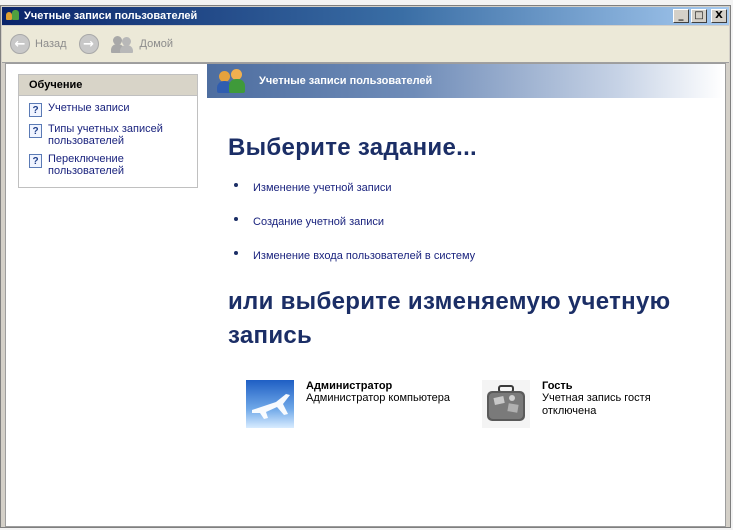 The height and width of the screenshot is (530, 733). What do you see at coordinates (346, 81) in the screenshot?
I see `banner-title: Учетные записи пользователей` at bounding box center [346, 81].